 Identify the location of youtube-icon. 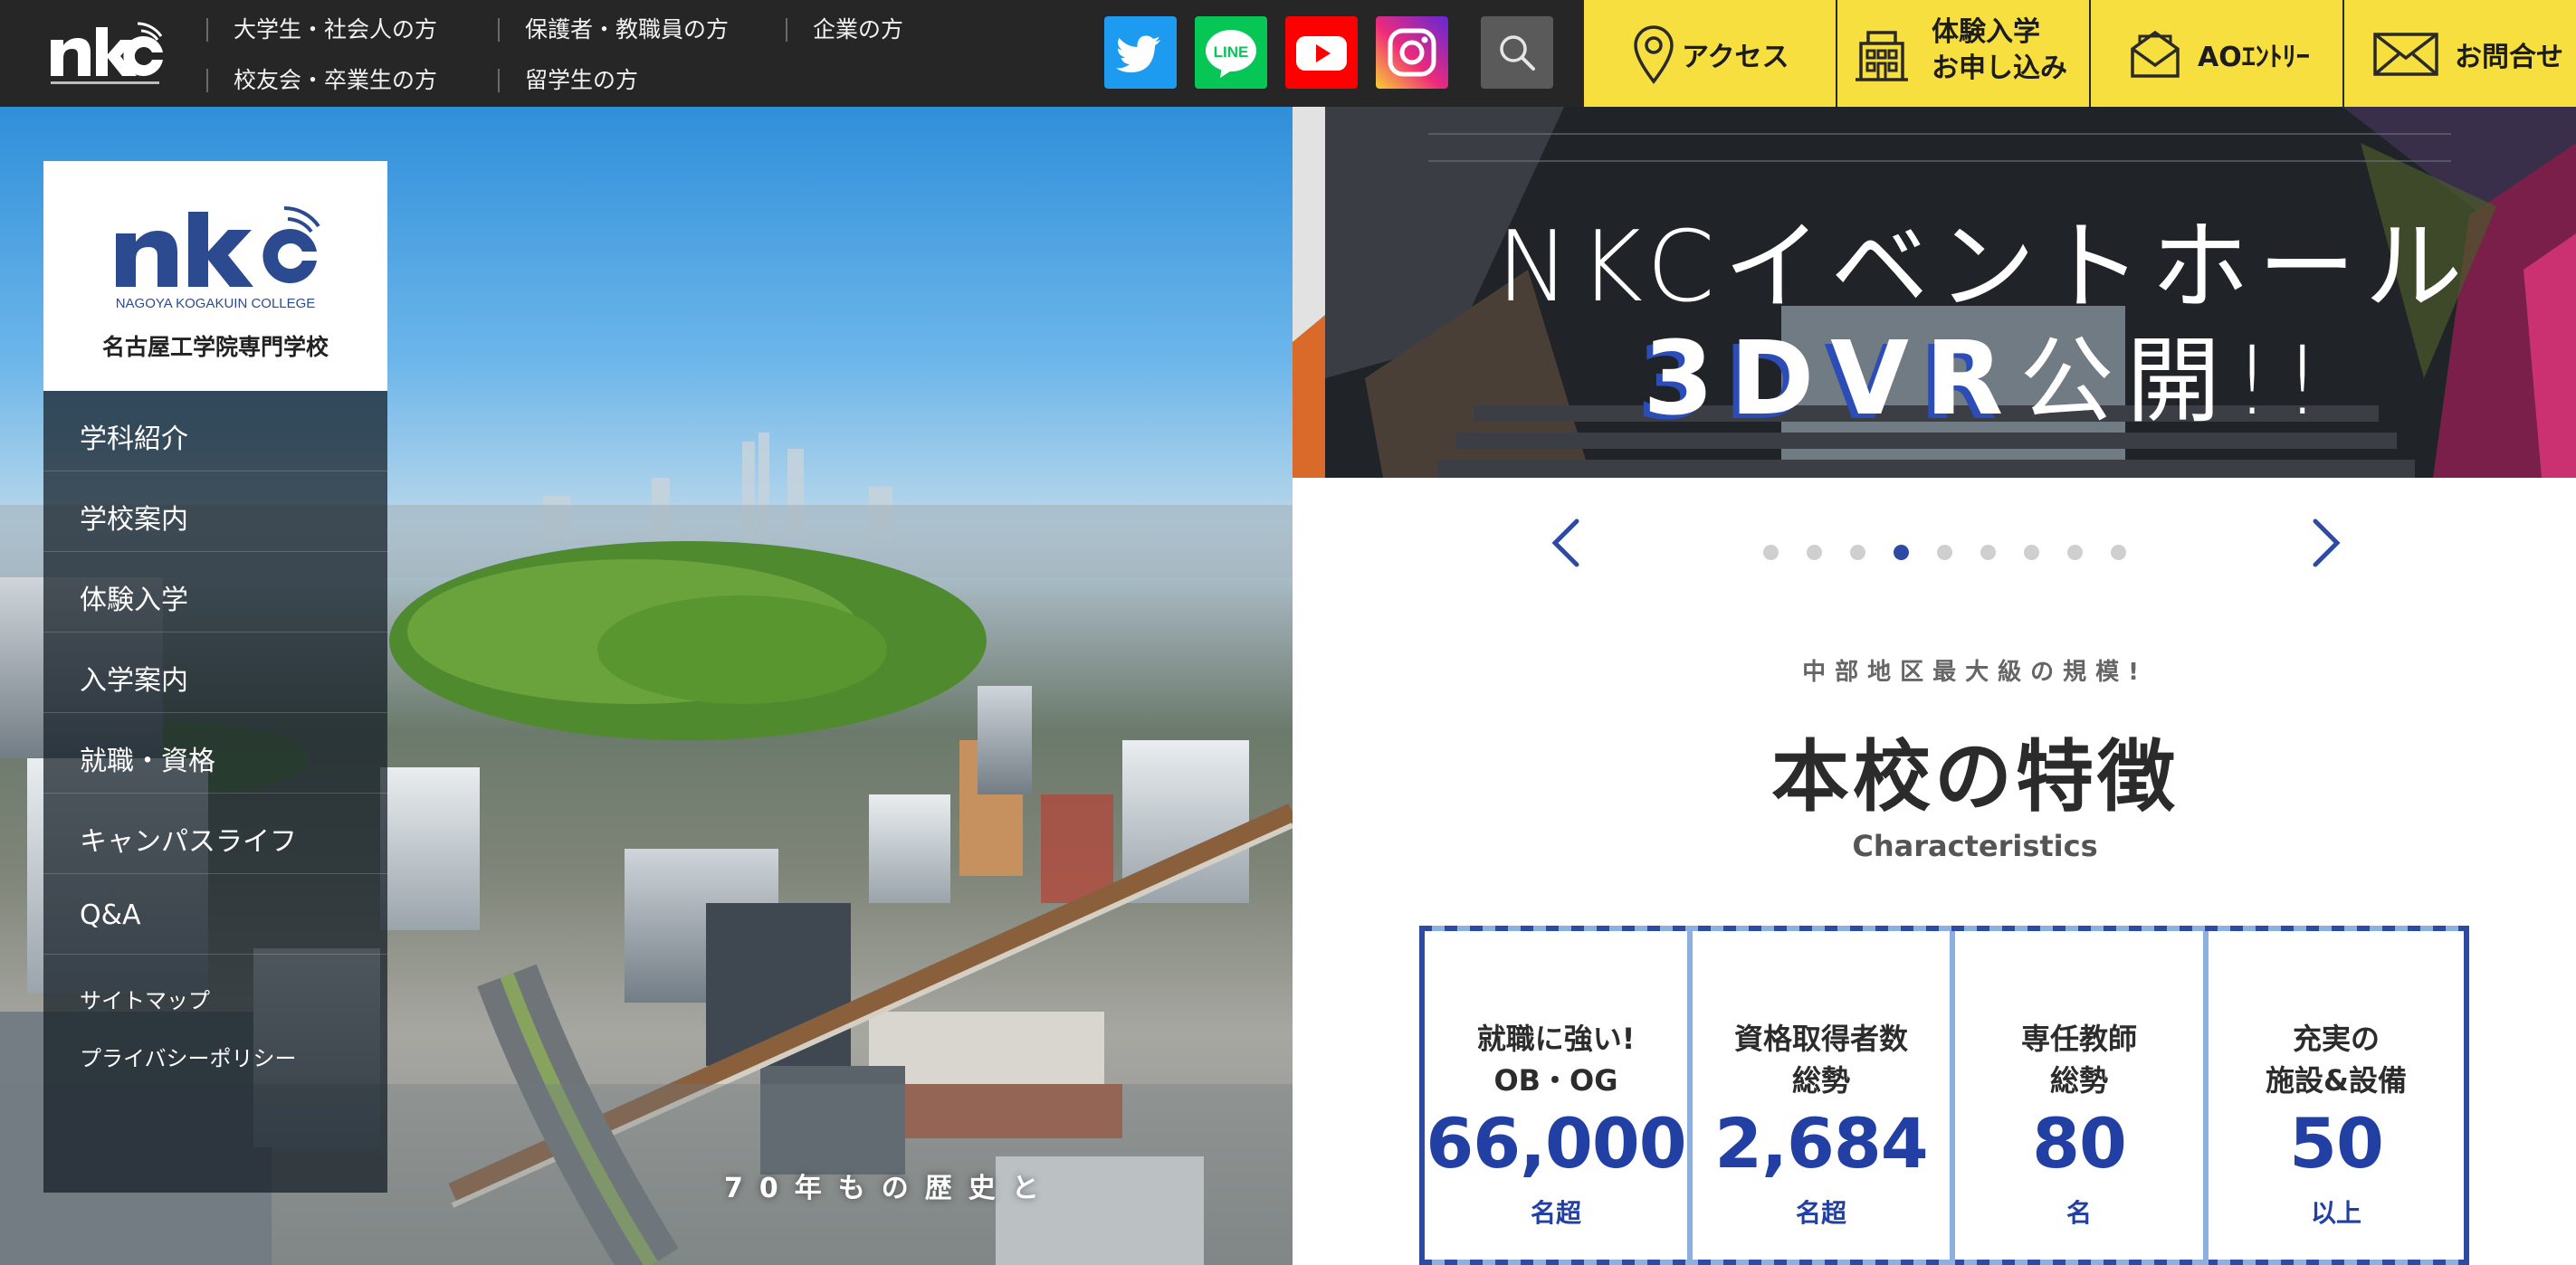
(1321, 53).